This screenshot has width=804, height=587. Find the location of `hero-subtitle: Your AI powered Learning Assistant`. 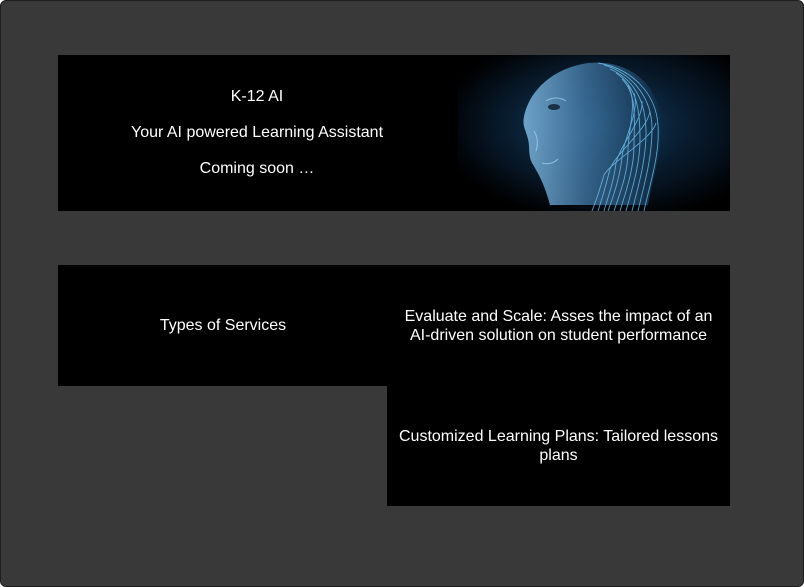

hero-subtitle: Your AI powered Learning Assistant is located at coordinates (257, 132).